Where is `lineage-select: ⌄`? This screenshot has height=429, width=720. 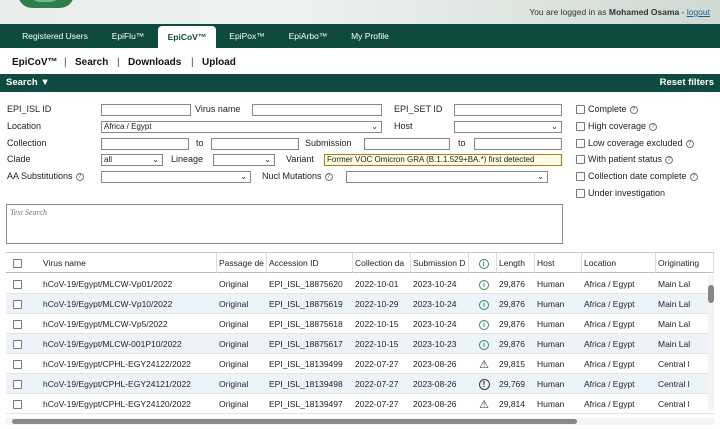
lineage-select: ⌄ is located at coordinates (244, 160).